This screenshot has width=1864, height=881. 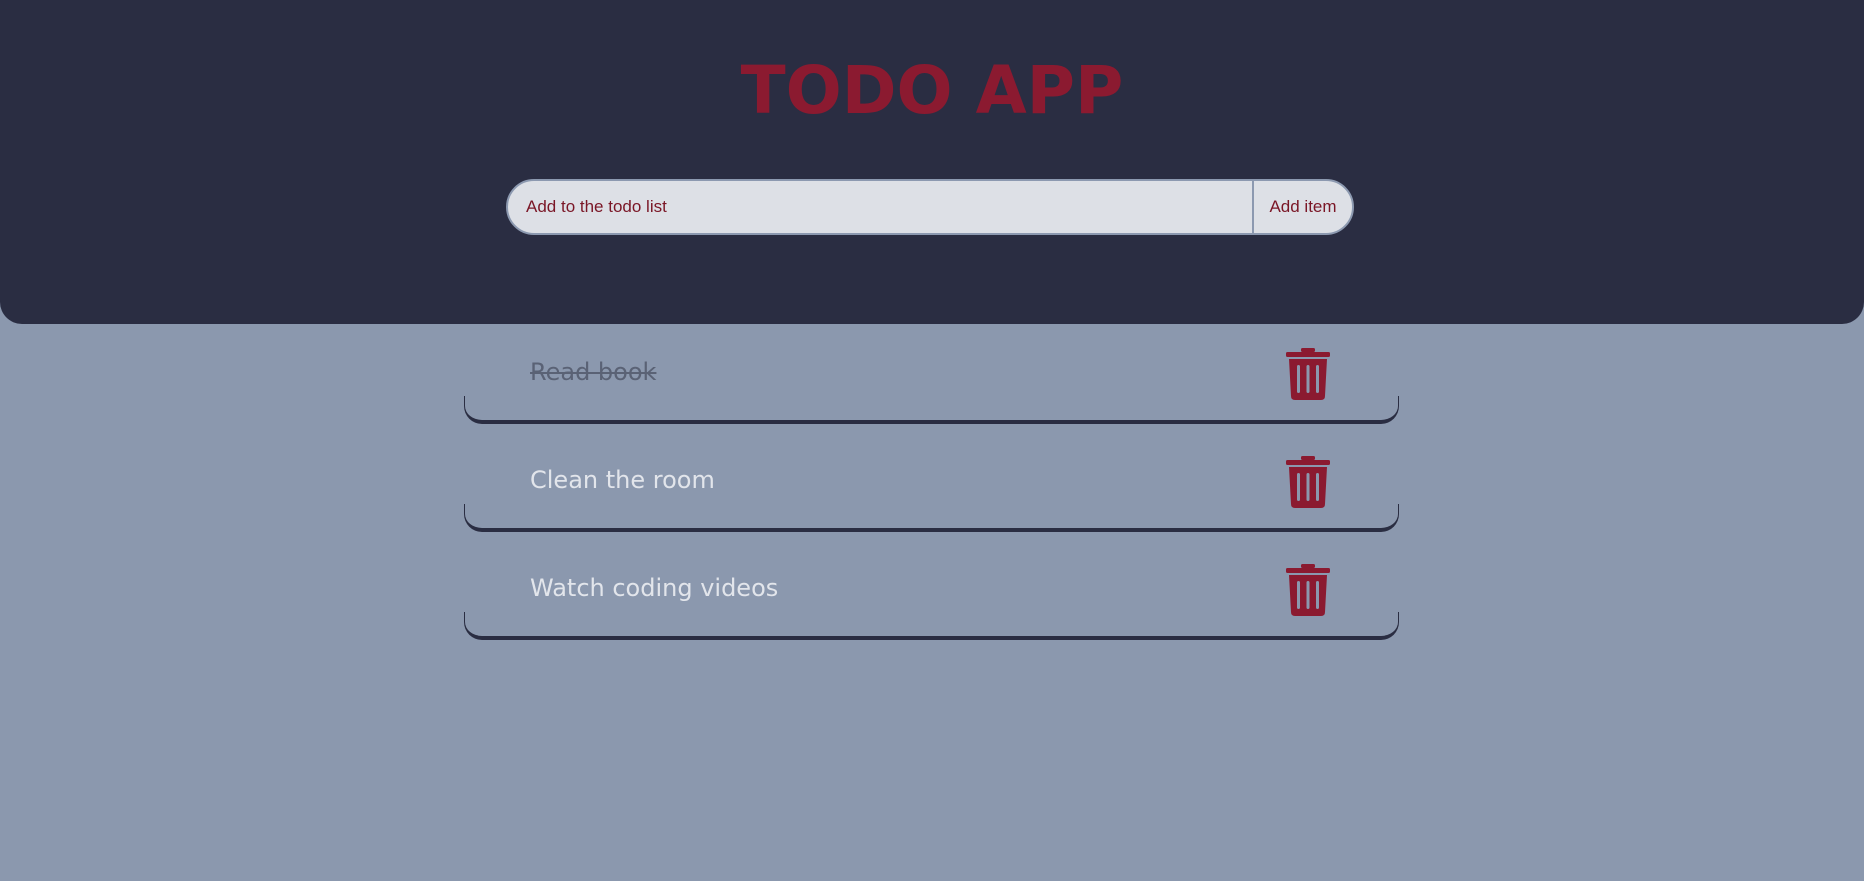 I want to click on add-todo-form: Add item, so click(x=930, y=207).